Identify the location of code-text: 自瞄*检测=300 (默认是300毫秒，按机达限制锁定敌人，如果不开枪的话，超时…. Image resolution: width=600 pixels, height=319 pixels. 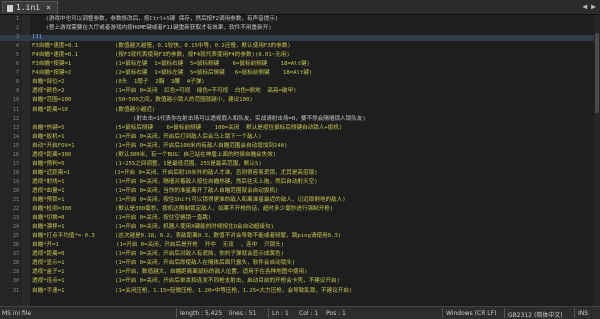
(183, 209).